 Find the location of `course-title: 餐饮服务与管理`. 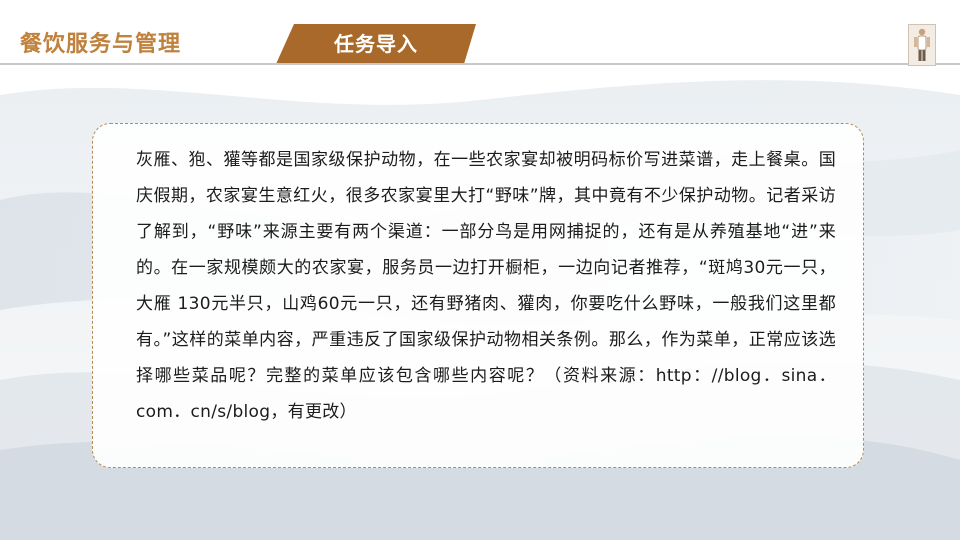

course-title: 餐饮服务与管理 is located at coordinates (101, 44).